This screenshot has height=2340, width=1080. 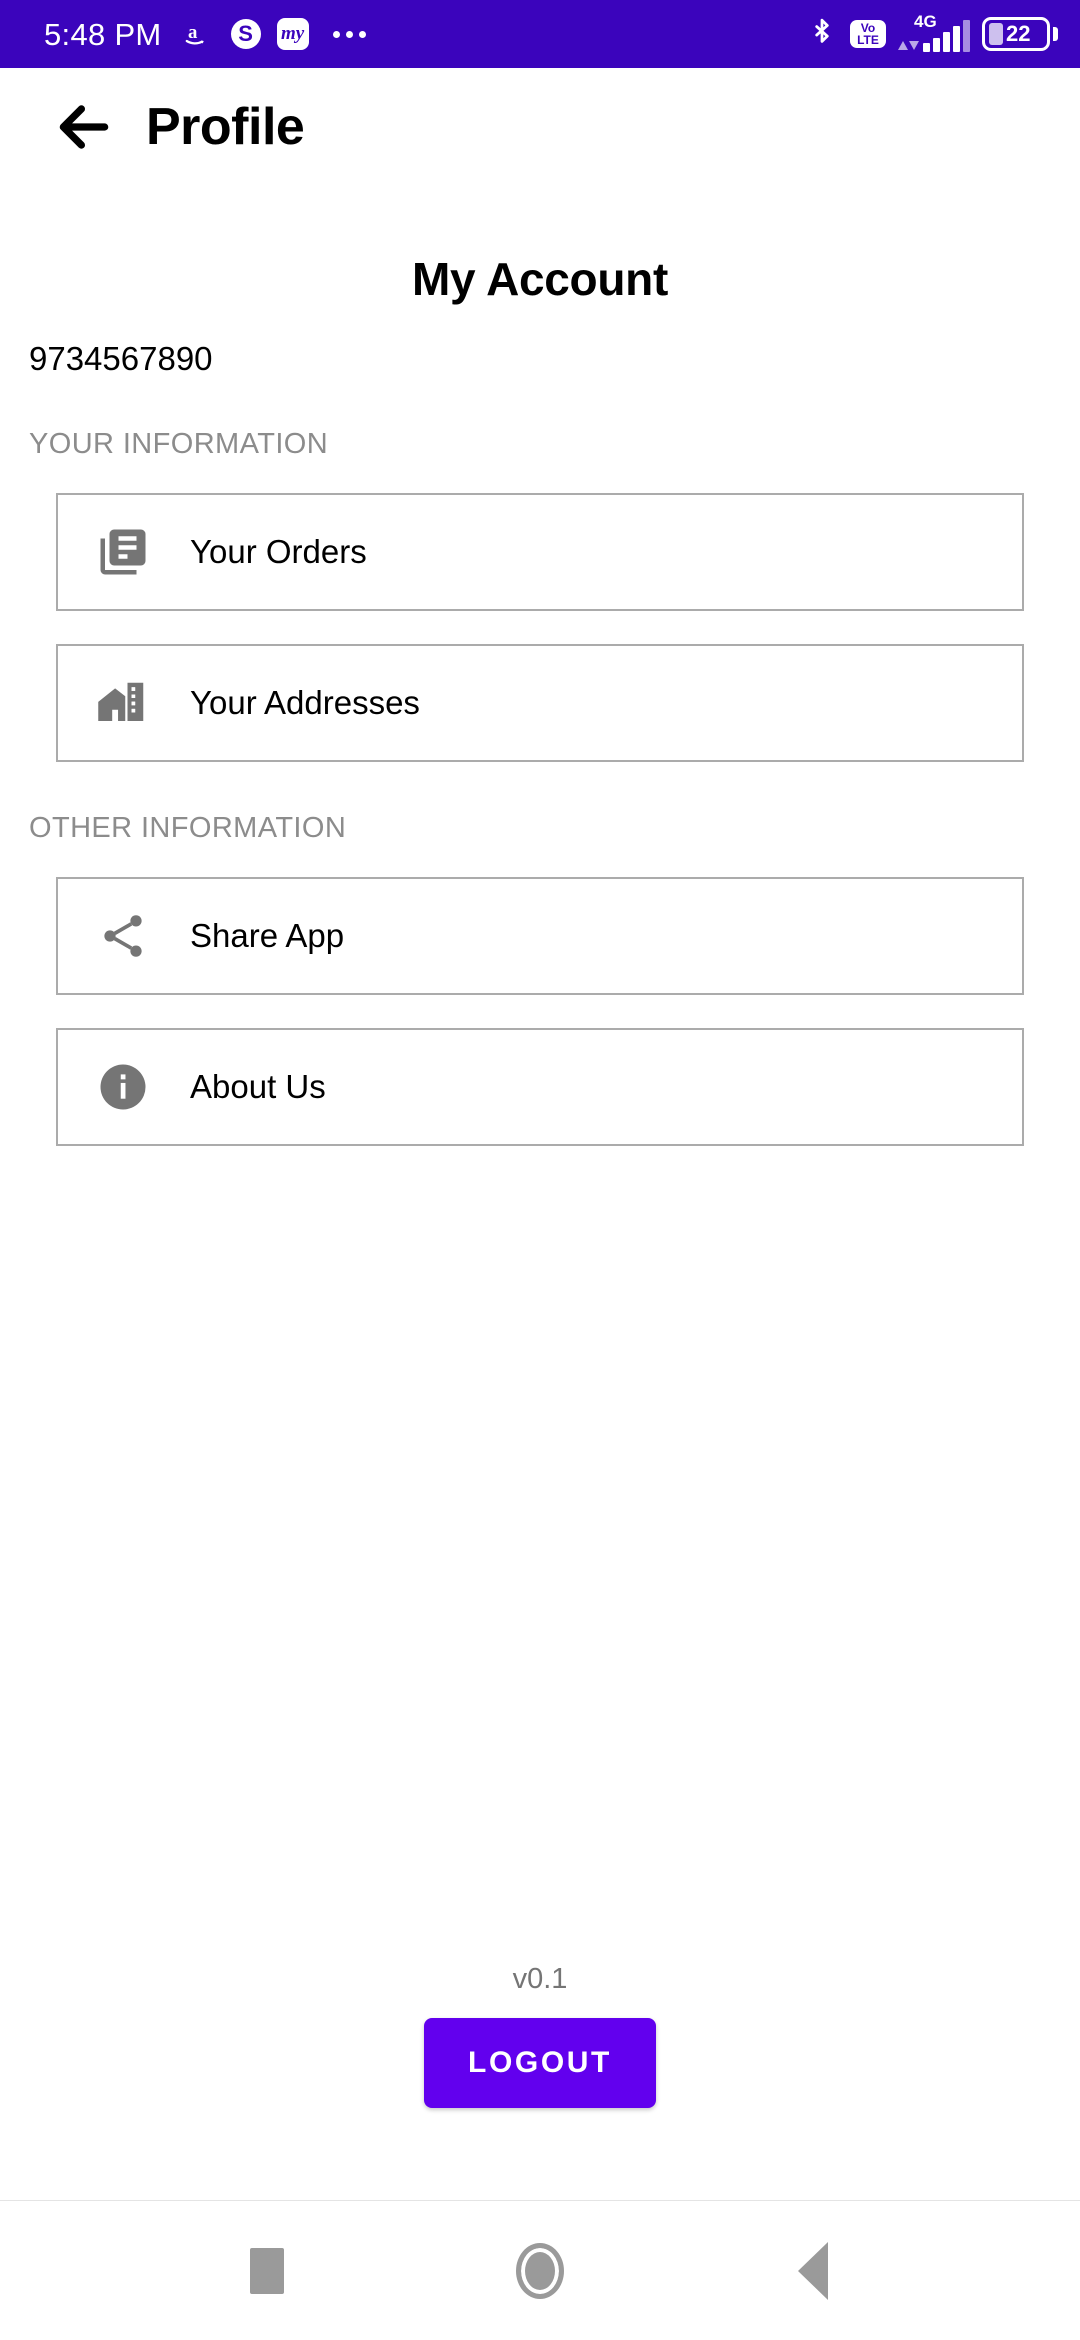 I want to click on svg-text: a, so click(x=193, y=32).